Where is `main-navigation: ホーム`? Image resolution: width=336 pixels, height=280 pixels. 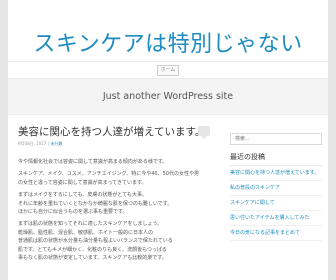
main-navigation: ホーム is located at coordinates (168, 70).